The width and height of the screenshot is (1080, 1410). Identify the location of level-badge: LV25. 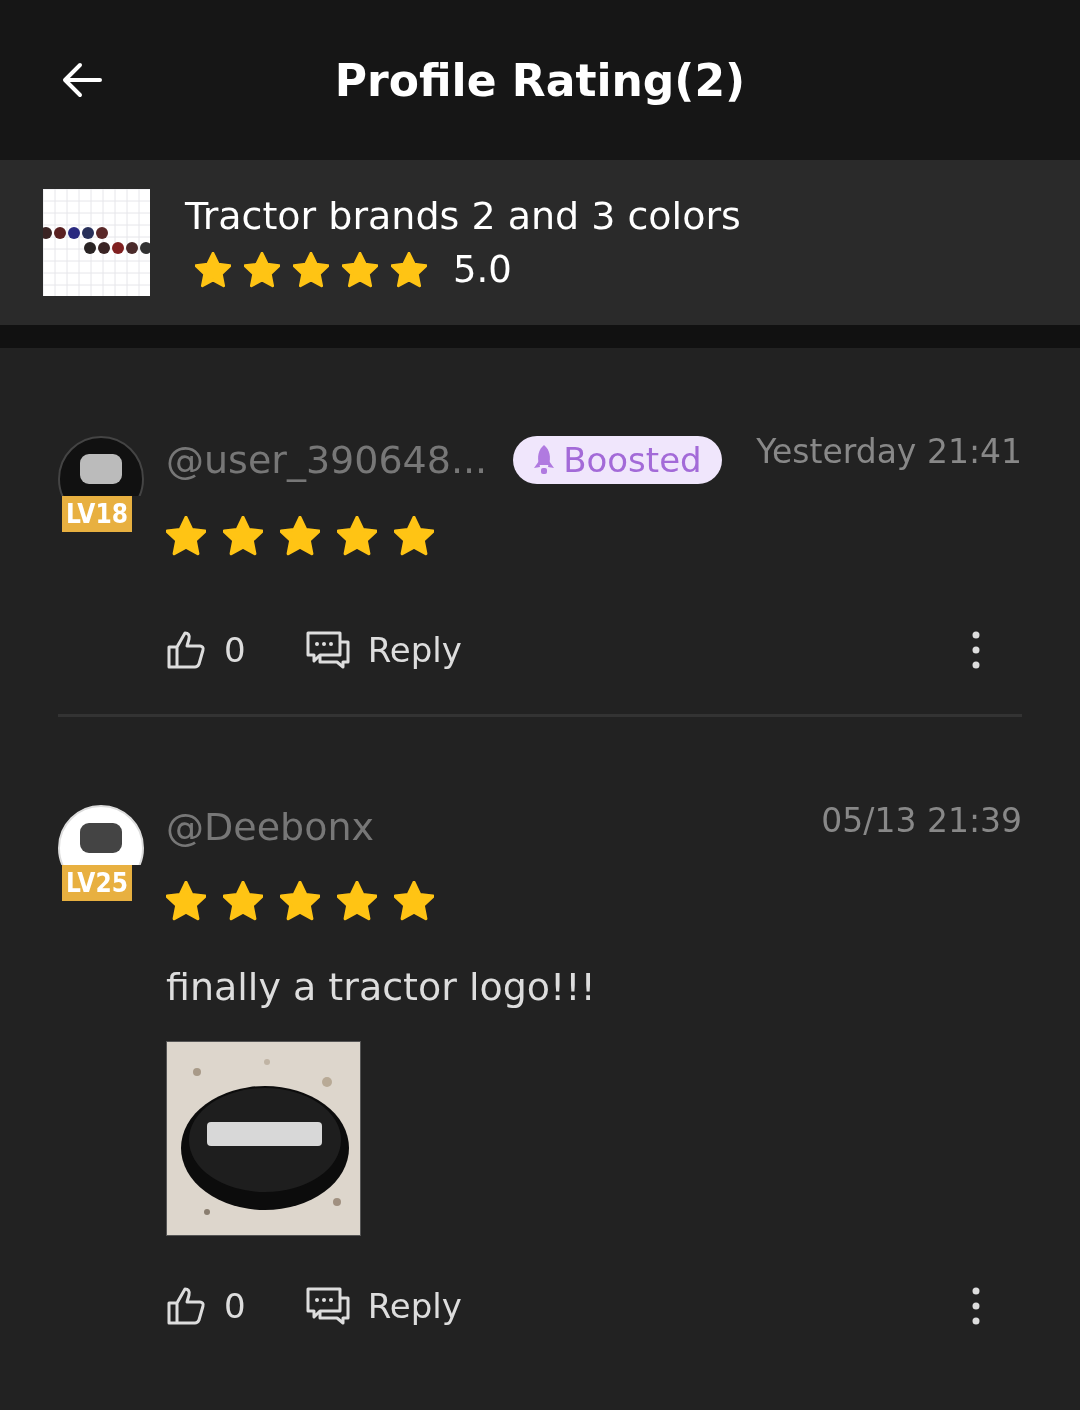
(97, 883).